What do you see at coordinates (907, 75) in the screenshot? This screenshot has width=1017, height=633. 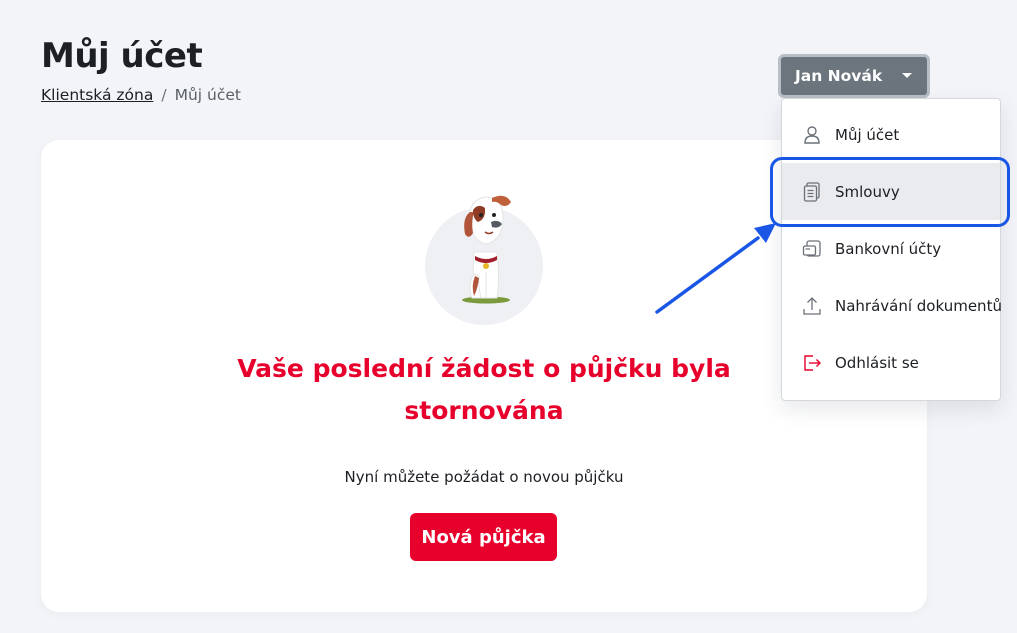 I see `caret-down-icon` at bounding box center [907, 75].